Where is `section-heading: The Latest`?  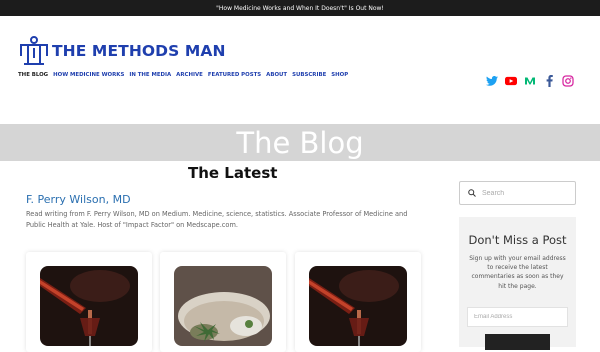 section-heading: The Latest is located at coordinates (233, 173).